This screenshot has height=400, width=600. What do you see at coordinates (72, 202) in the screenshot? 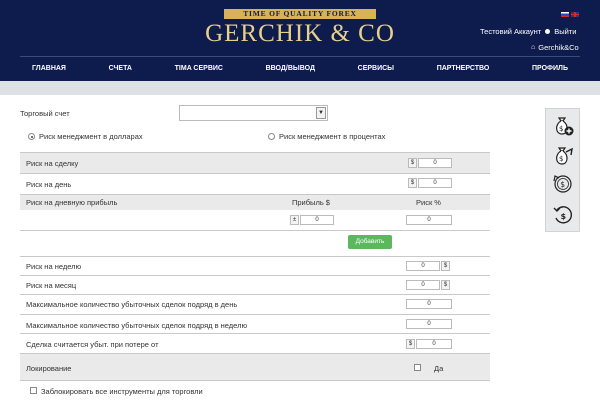
I see `risk-daily-profit-label: Риск на дневную прибыль` at bounding box center [72, 202].